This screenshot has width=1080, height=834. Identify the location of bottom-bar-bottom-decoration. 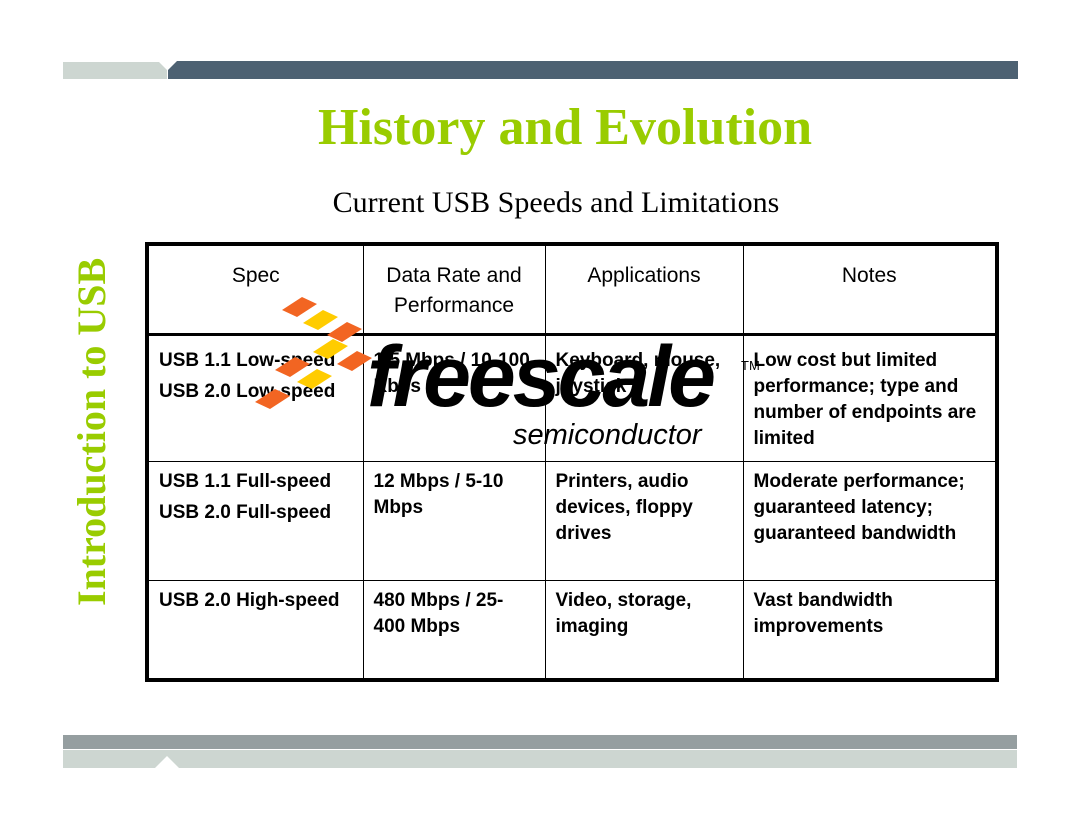
(540, 759).